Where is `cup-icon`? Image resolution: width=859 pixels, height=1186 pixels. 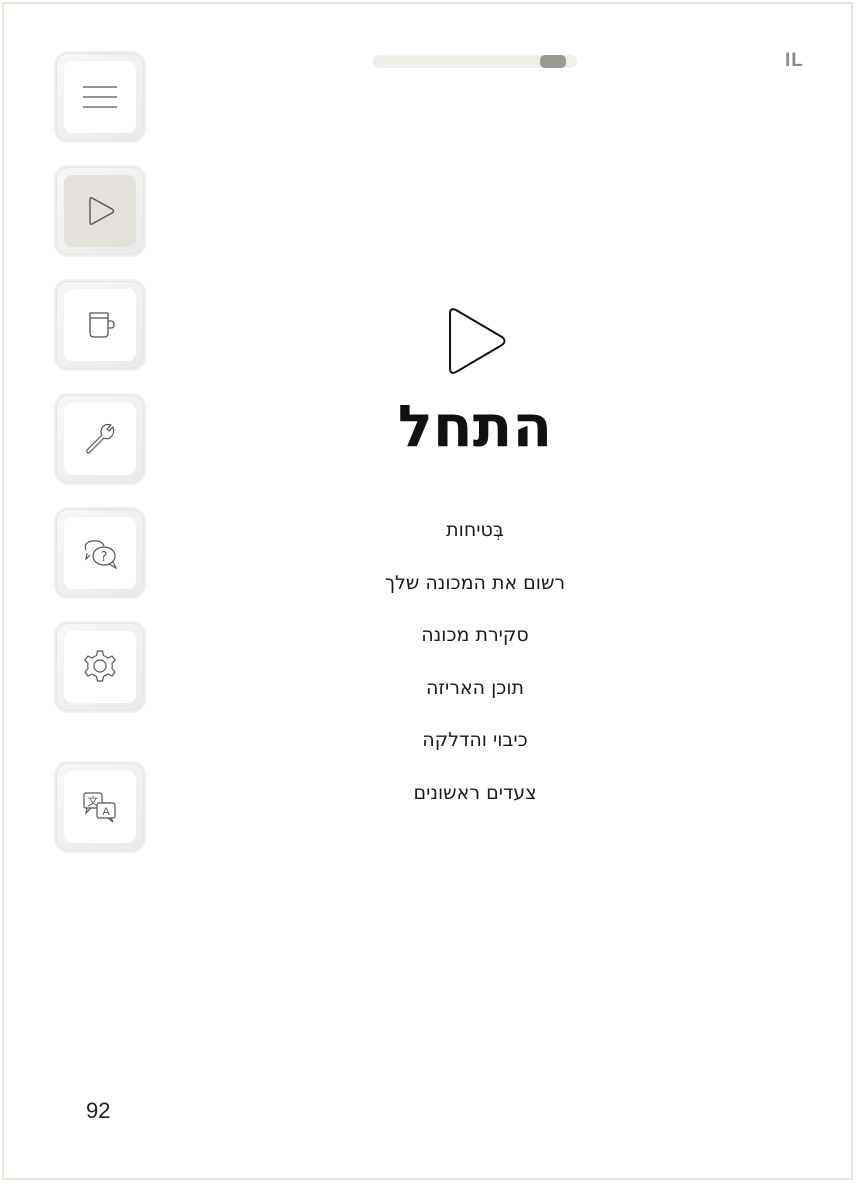
cup-icon is located at coordinates (102, 325).